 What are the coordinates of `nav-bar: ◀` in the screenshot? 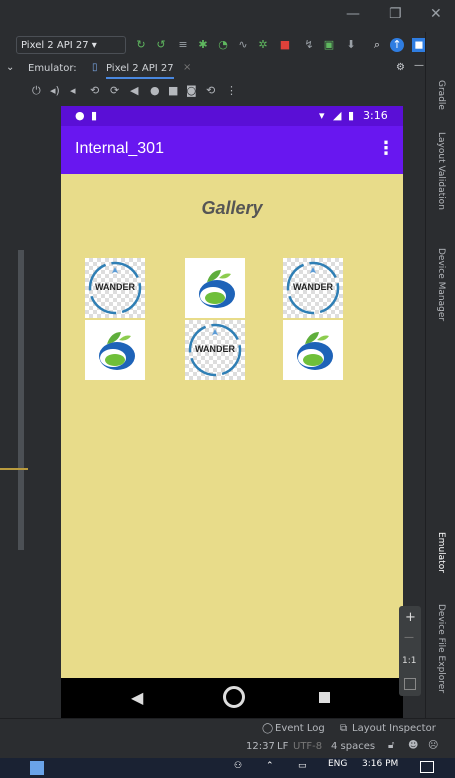 It's located at (232, 698).